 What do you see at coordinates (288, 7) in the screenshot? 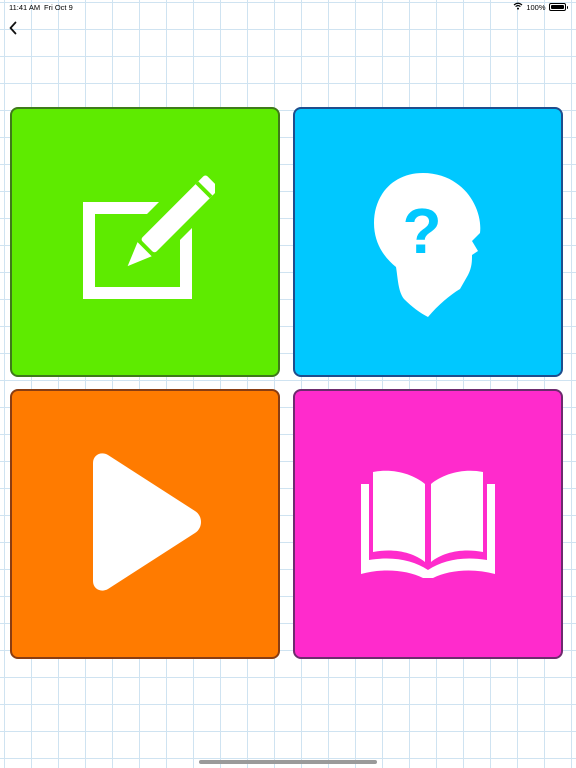
I see `status-bar: 11:41 AM Fri Oct 9 100%` at bounding box center [288, 7].